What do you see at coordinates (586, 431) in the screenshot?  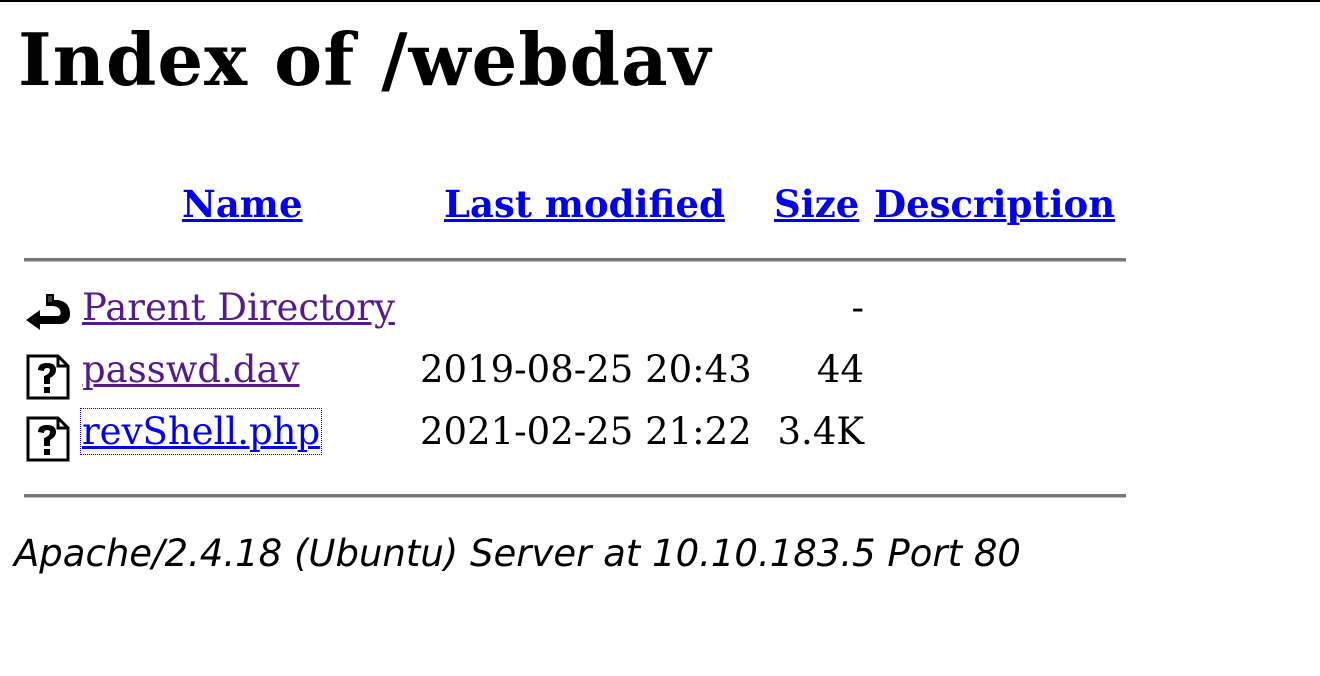 I see `last-modified-cell: 2021-02-25 21:22` at bounding box center [586, 431].